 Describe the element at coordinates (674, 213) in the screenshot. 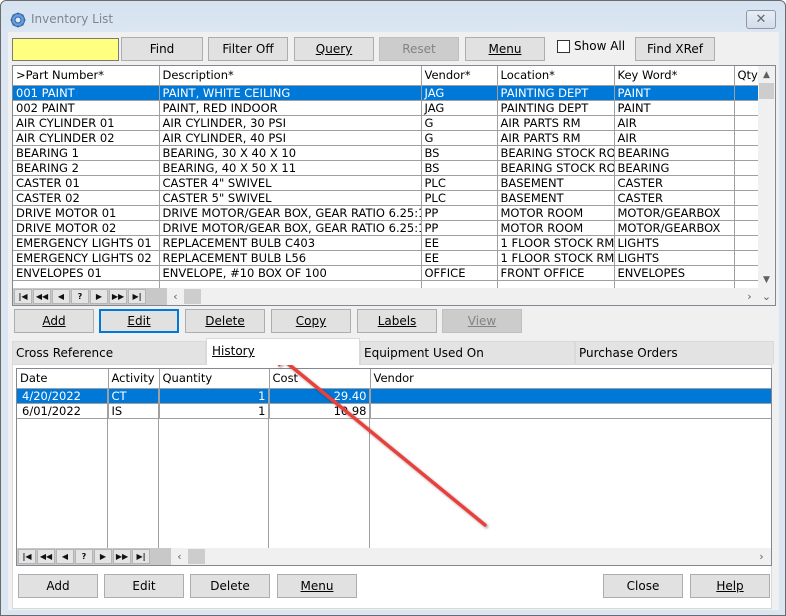

I see `table-cell: MOTOR/GEARBOX` at that location.